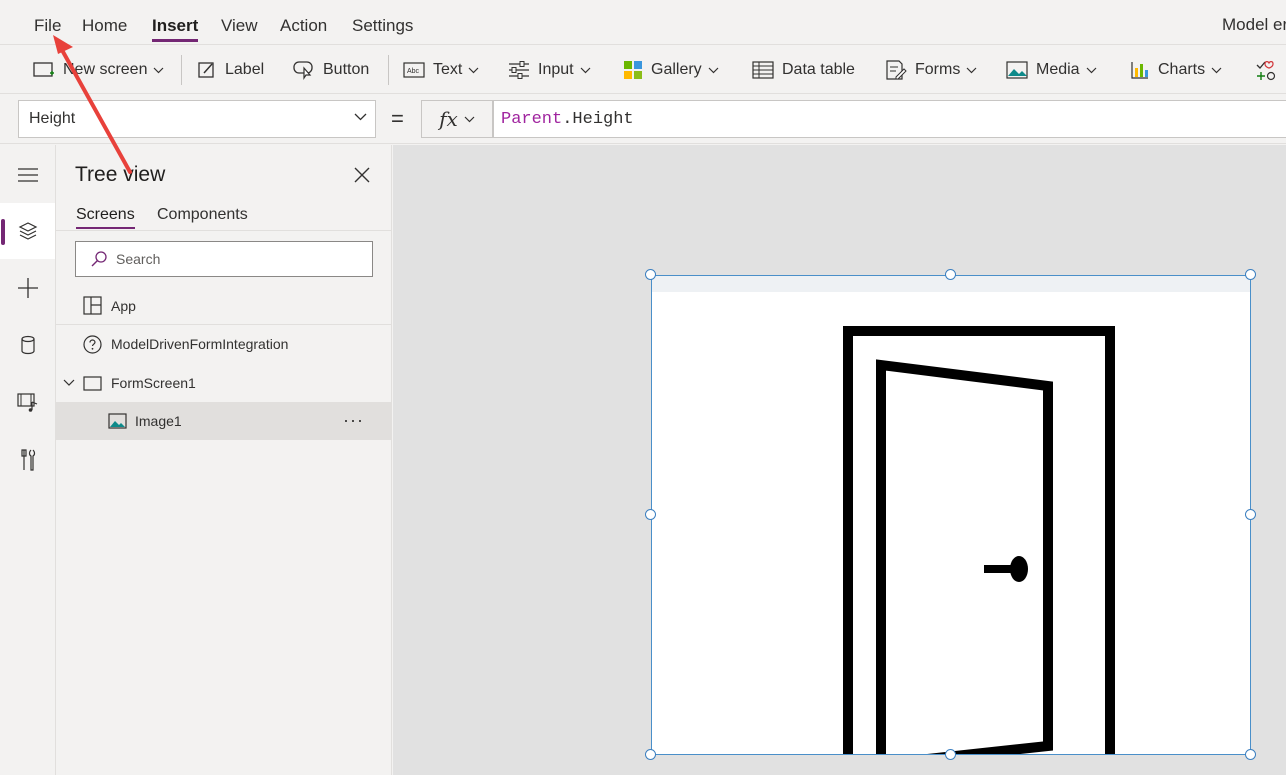 The image size is (1286, 775). I want to click on charts-button: Charts, so click(1180, 70).